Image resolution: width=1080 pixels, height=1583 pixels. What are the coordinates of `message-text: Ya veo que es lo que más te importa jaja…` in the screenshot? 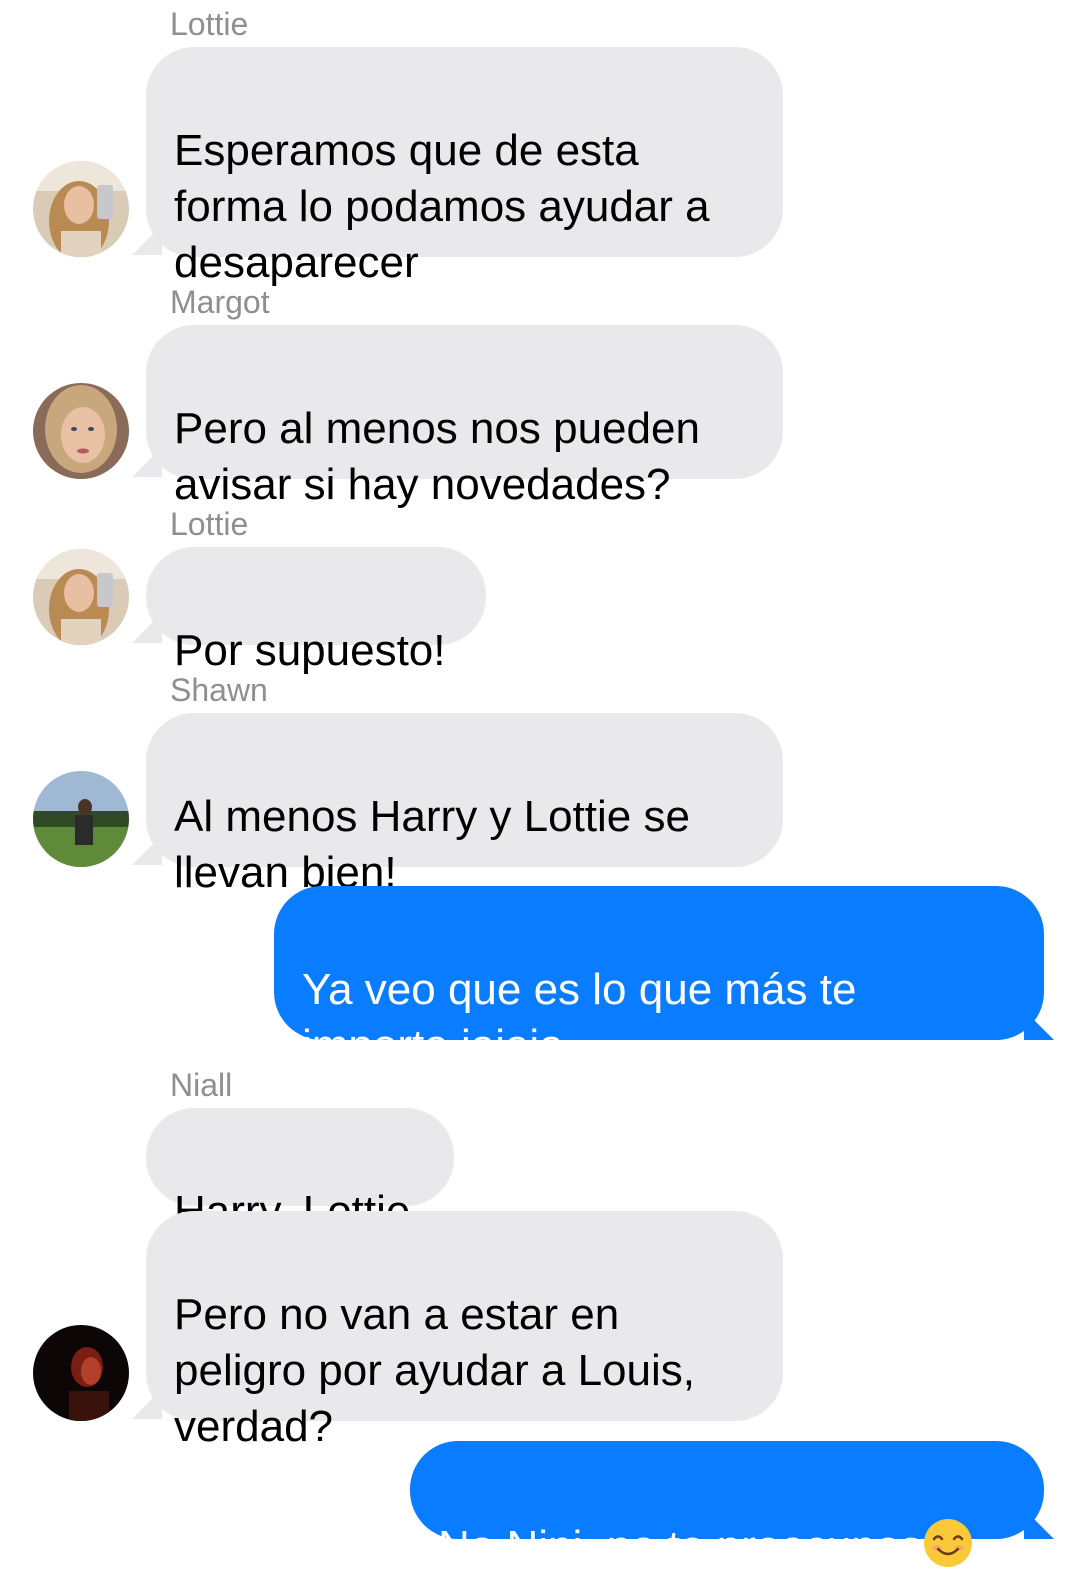 It's located at (579, 1017).